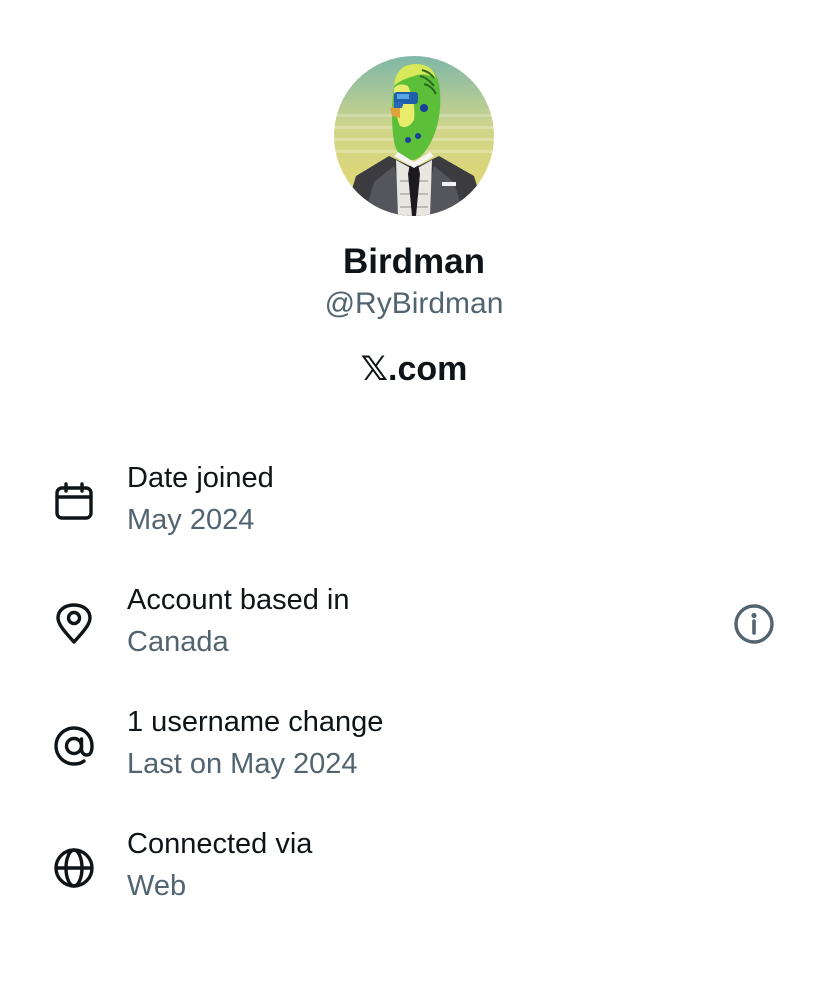 Image resolution: width=828 pixels, height=988 pixels. What do you see at coordinates (414, 625) in the screenshot?
I see `detail-row-account-based-in: Account based in Canada` at bounding box center [414, 625].